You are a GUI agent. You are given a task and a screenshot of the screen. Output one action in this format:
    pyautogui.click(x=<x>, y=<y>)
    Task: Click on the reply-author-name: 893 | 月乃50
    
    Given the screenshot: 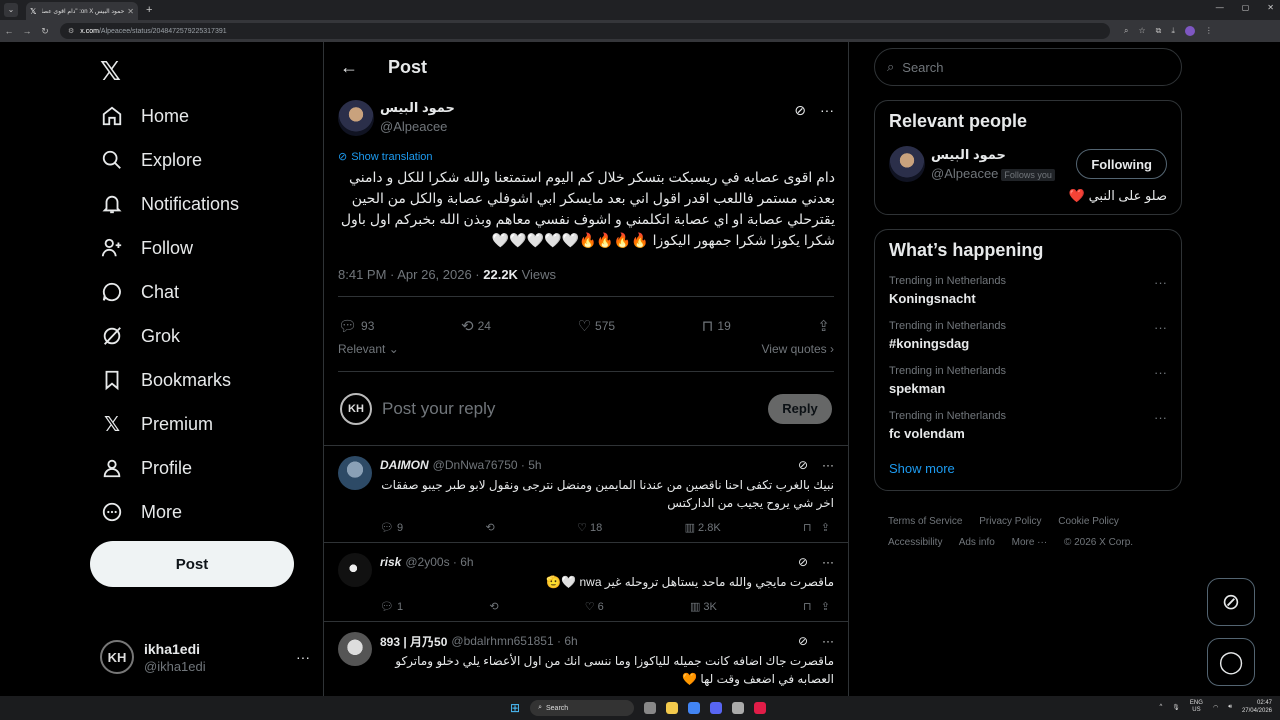 What is the action you would take?
    pyautogui.click(x=413, y=641)
    